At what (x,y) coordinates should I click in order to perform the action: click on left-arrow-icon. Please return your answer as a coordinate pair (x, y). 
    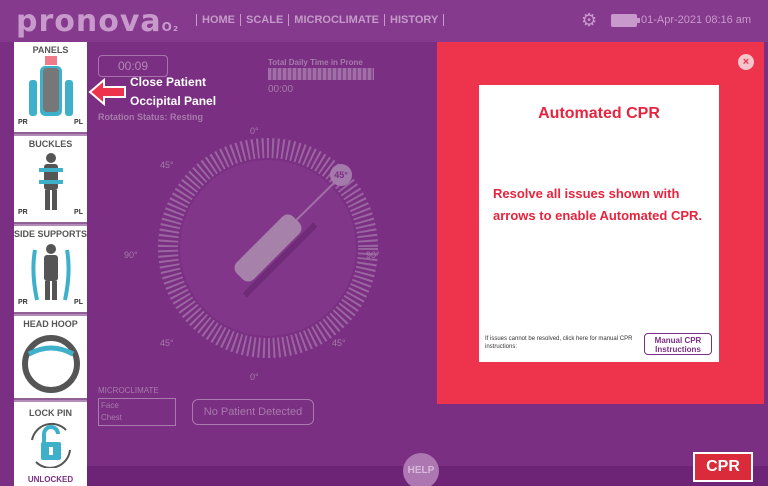
    Looking at the image, I should click on (107, 92).